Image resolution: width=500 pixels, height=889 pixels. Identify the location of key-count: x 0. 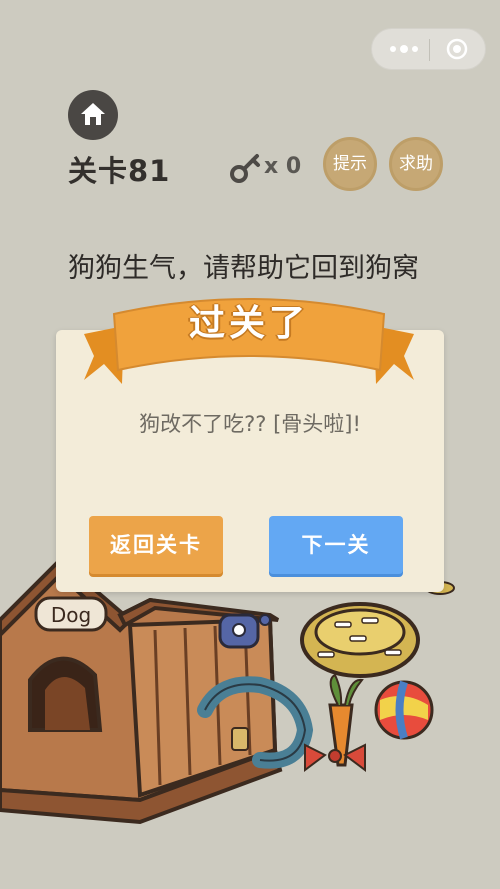
(283, 166).